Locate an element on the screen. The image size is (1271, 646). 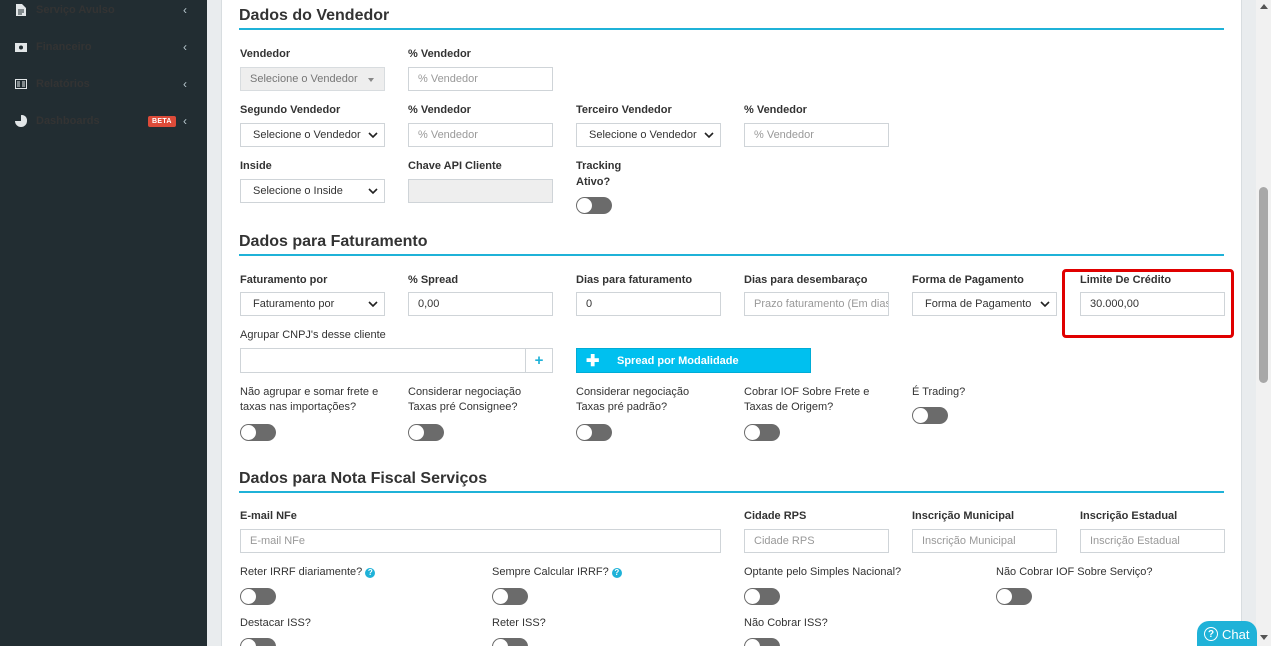
question-icon: ? is located at coordinates (1211, 634).